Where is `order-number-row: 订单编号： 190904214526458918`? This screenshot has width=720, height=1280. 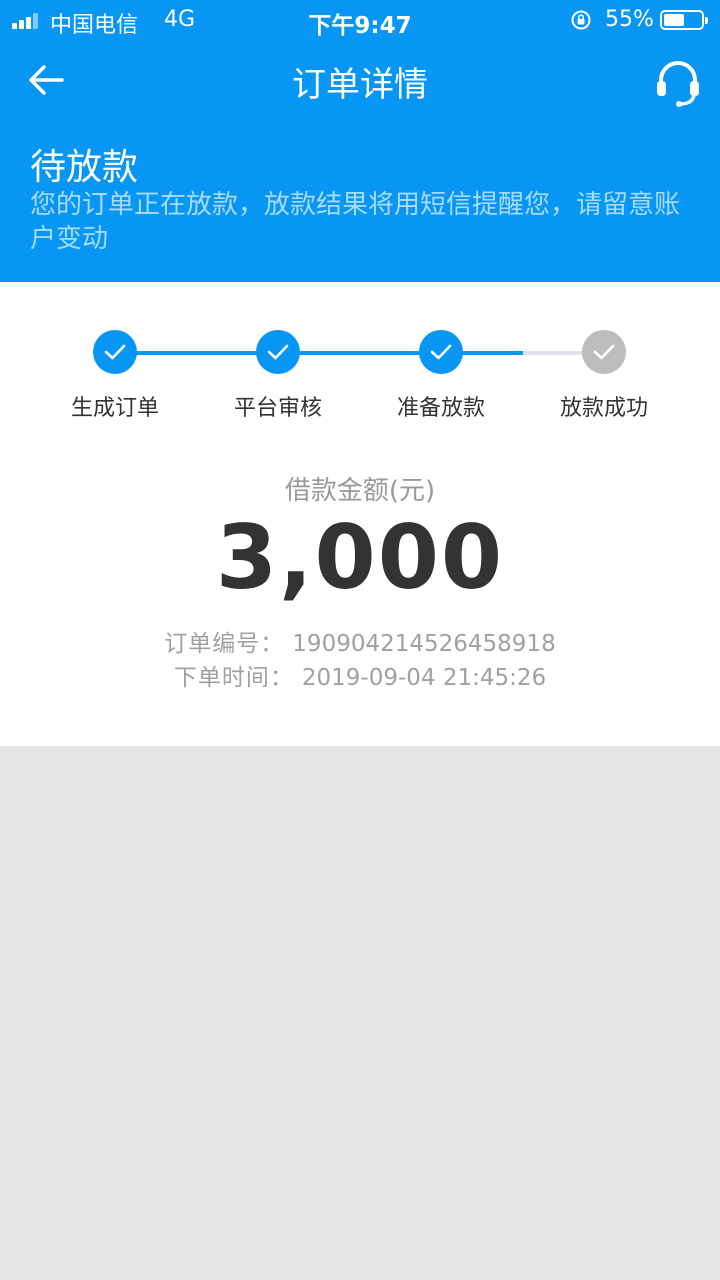
order-number-row: 订单编号： 190904214526458918 is located at coordinates (360, 641).